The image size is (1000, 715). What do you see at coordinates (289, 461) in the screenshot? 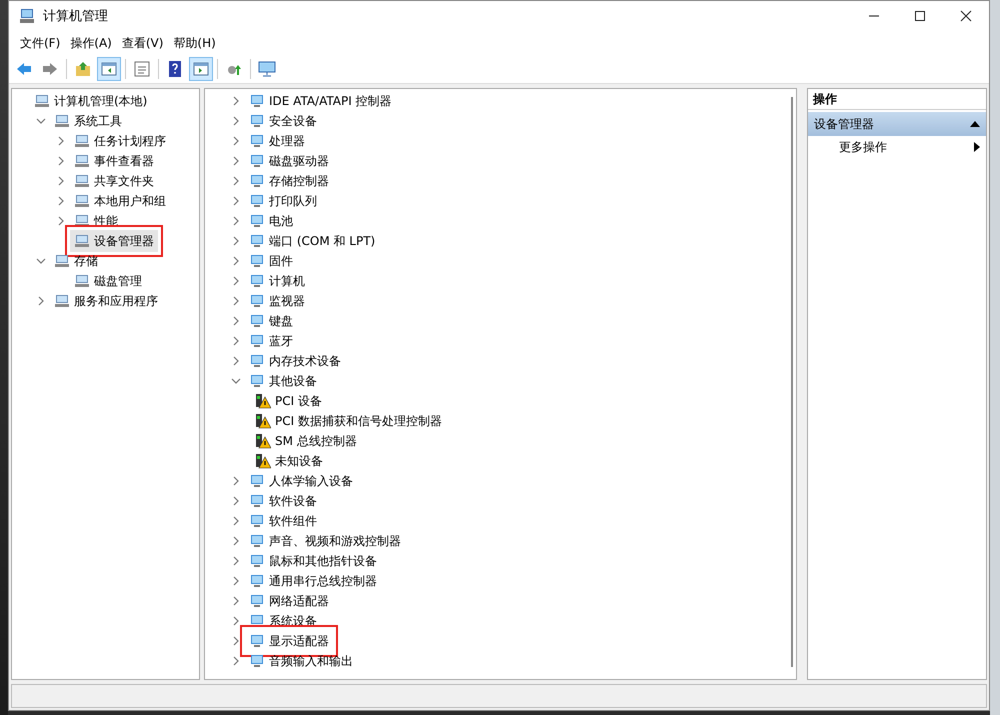
I see `device-category: 未知设备` at bounding box center [289, 461].